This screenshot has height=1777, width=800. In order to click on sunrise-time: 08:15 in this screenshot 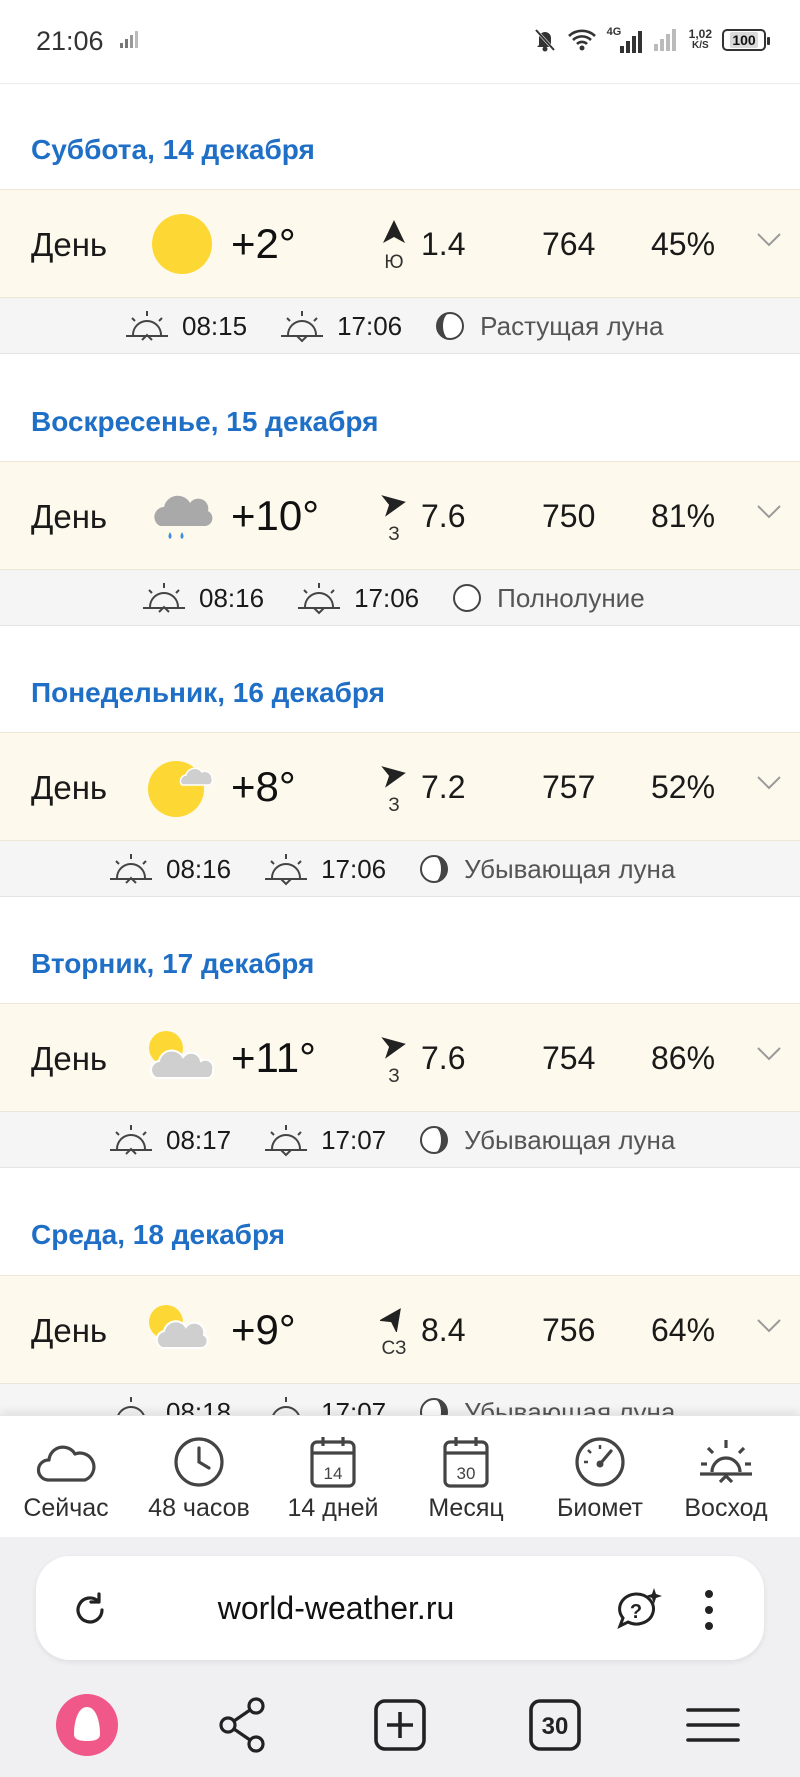, I will do `click(215, 325)`.